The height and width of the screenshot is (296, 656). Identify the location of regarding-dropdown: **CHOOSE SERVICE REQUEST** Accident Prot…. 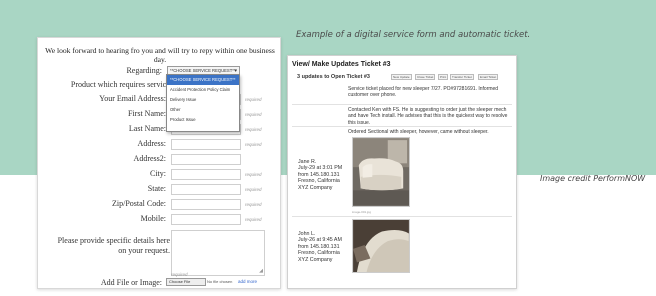
(203, 103).